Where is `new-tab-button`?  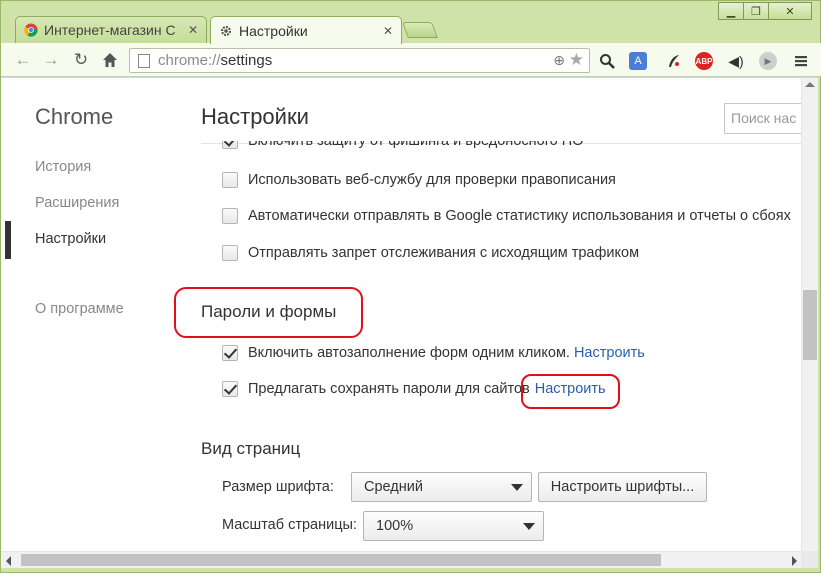 new-tab-button is located at coordinates (420, 30).